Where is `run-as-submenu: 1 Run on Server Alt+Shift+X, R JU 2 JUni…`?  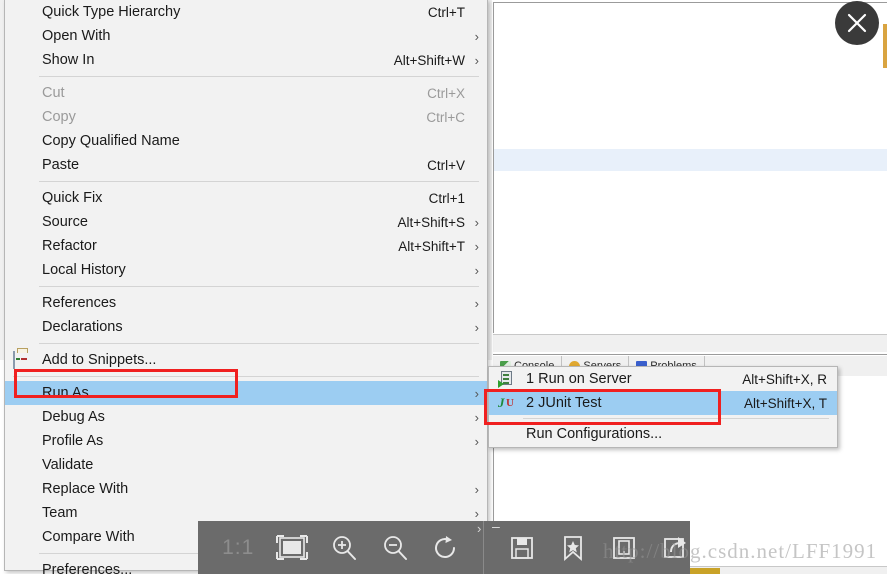
run-as-submenu: 1 Run on Server Alt+Shift+X, R JU 2 JUni… is located at coordinates (663, 407).